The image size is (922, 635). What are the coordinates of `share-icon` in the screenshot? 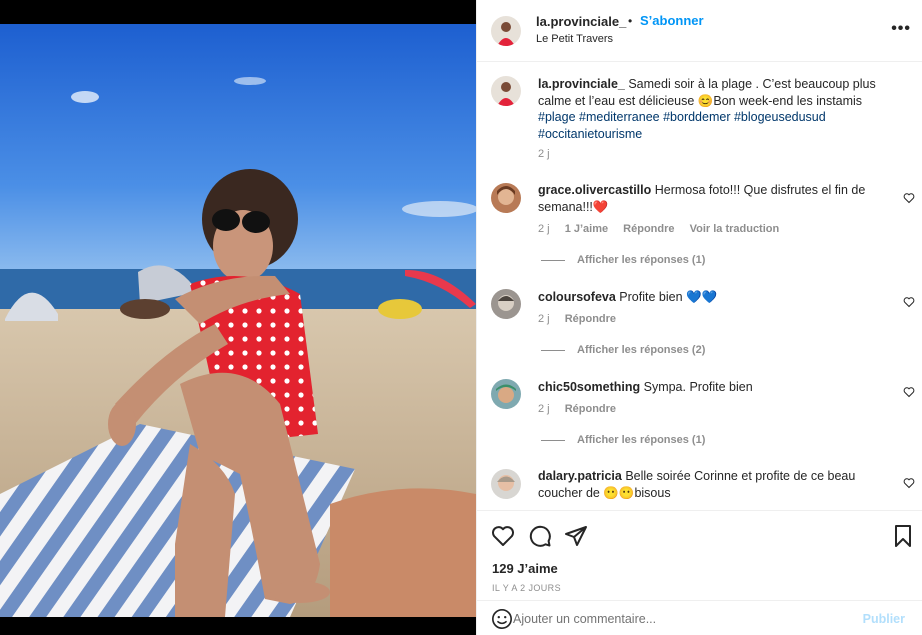 It's located at (576, 536).